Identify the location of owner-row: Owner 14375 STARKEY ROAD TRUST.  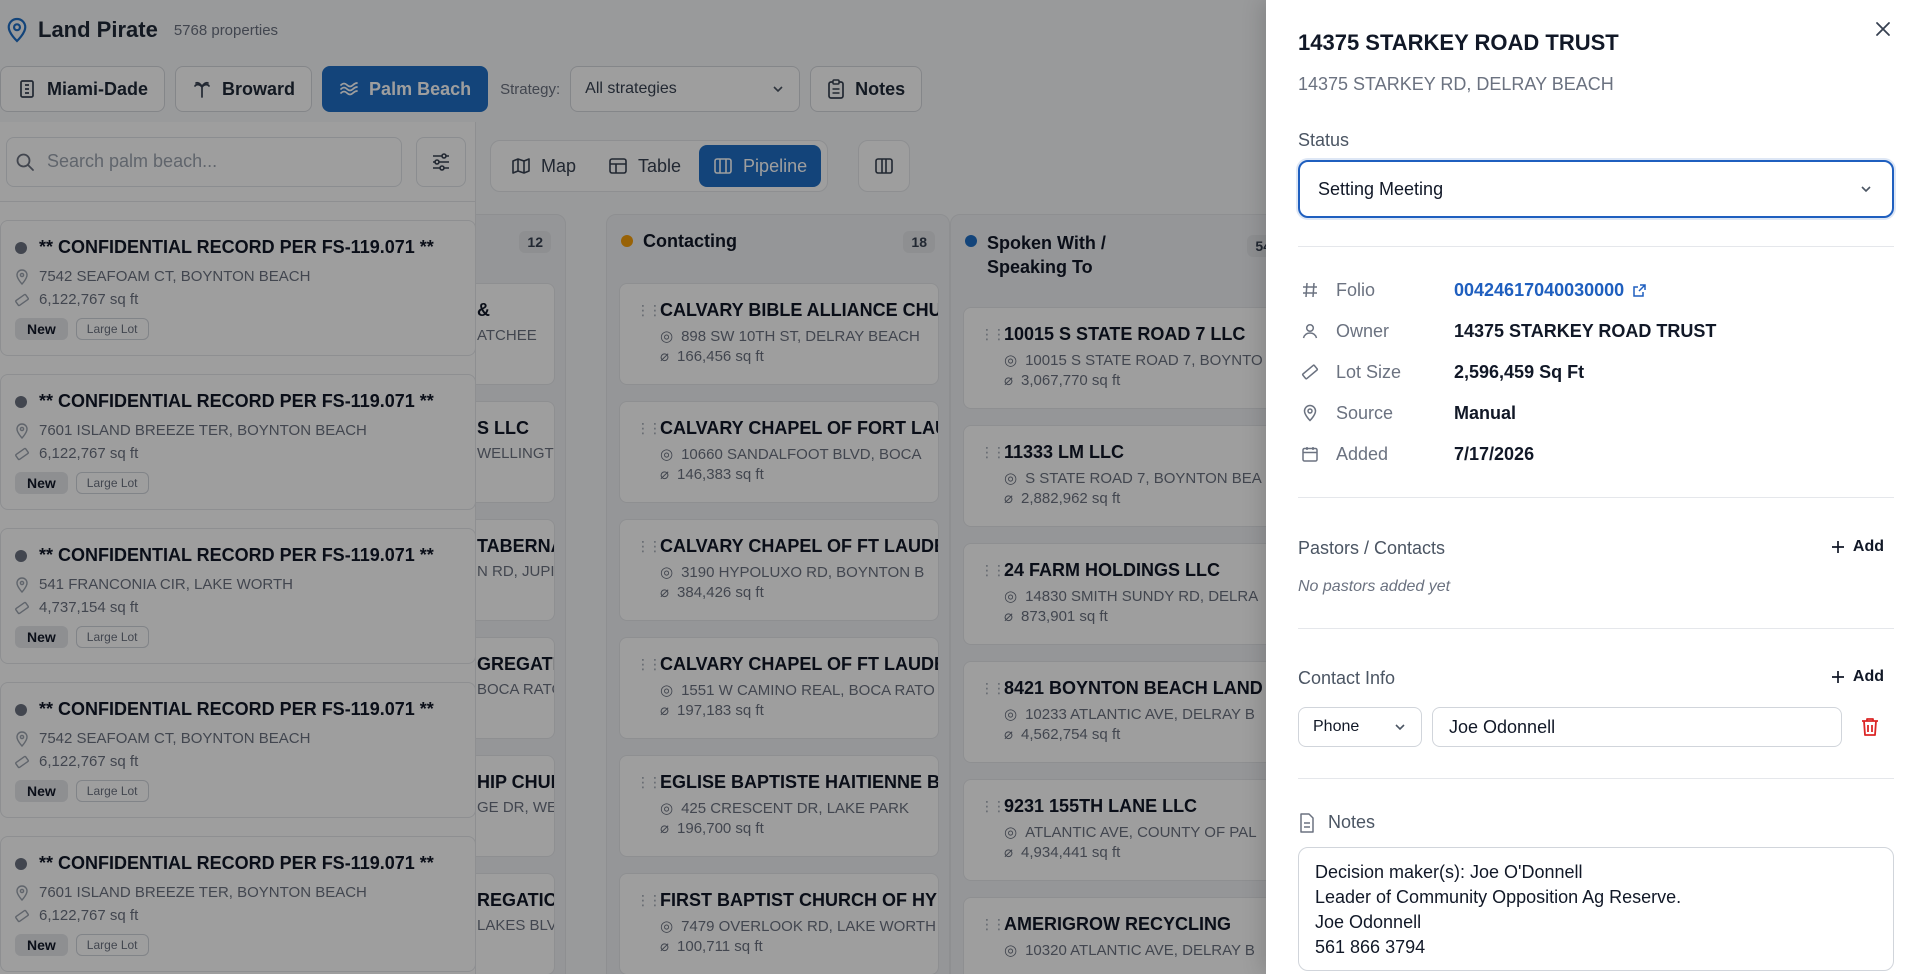
(1507, 331).